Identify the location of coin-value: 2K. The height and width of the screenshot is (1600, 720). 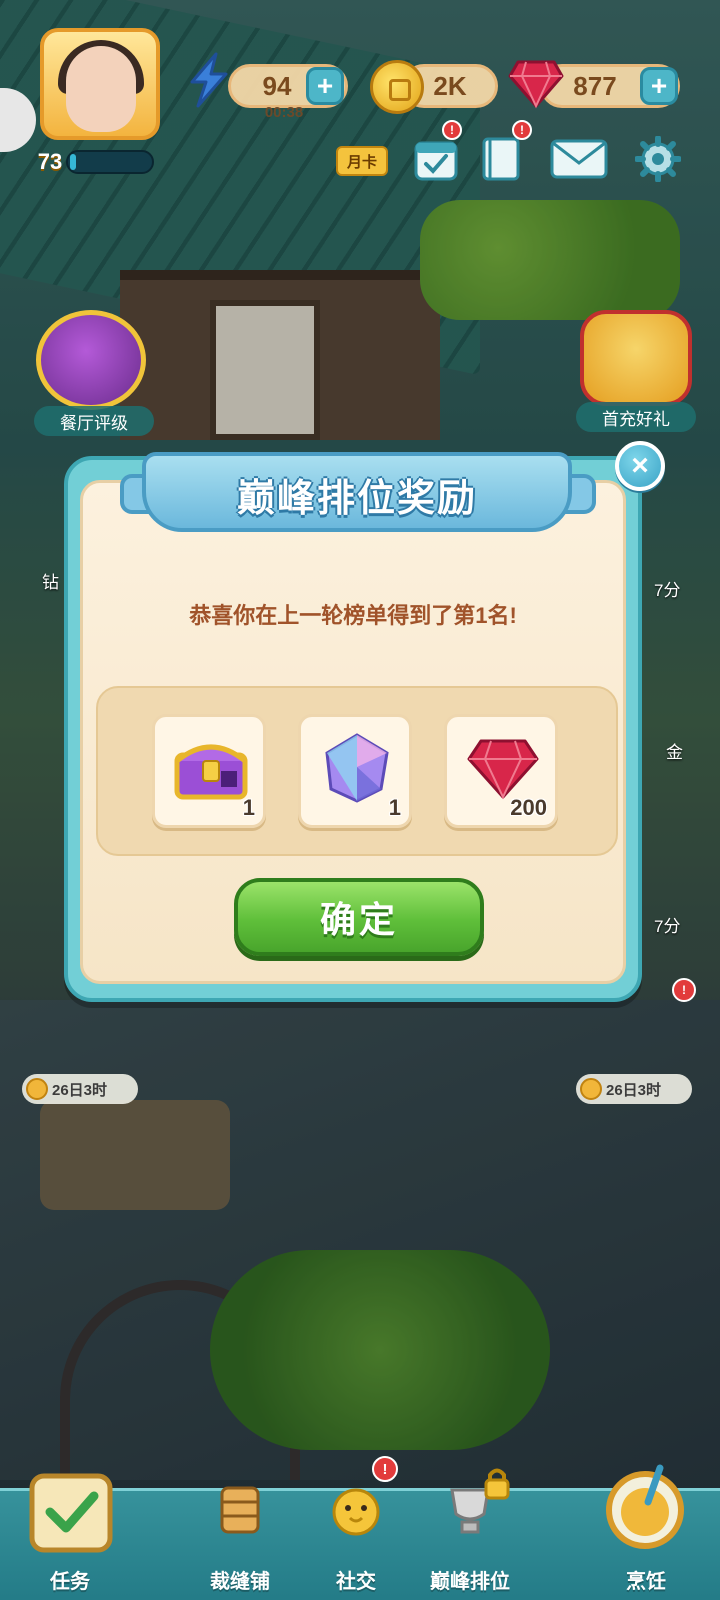
(450, 85).